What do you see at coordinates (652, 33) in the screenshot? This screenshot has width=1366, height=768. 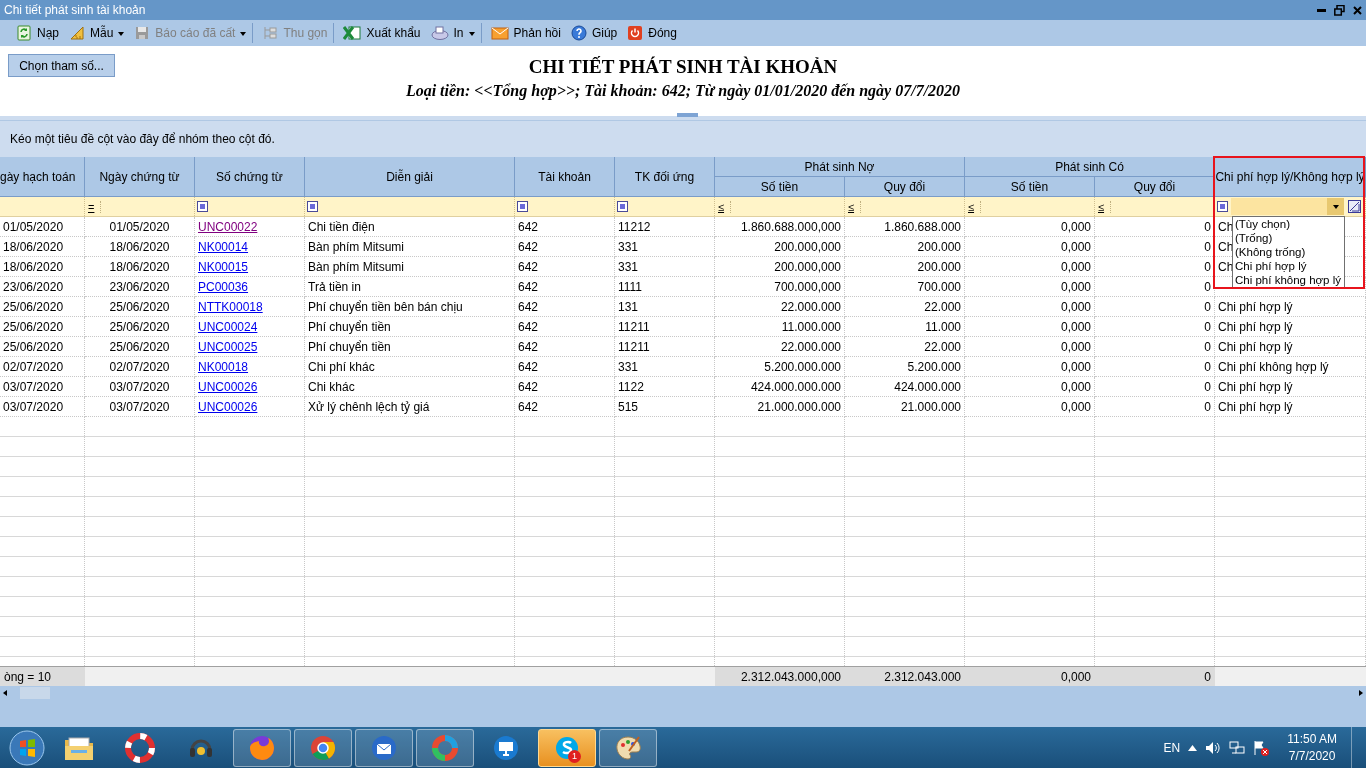 I see `toolbar-button: Đóng` at bounding box center [652, 33].